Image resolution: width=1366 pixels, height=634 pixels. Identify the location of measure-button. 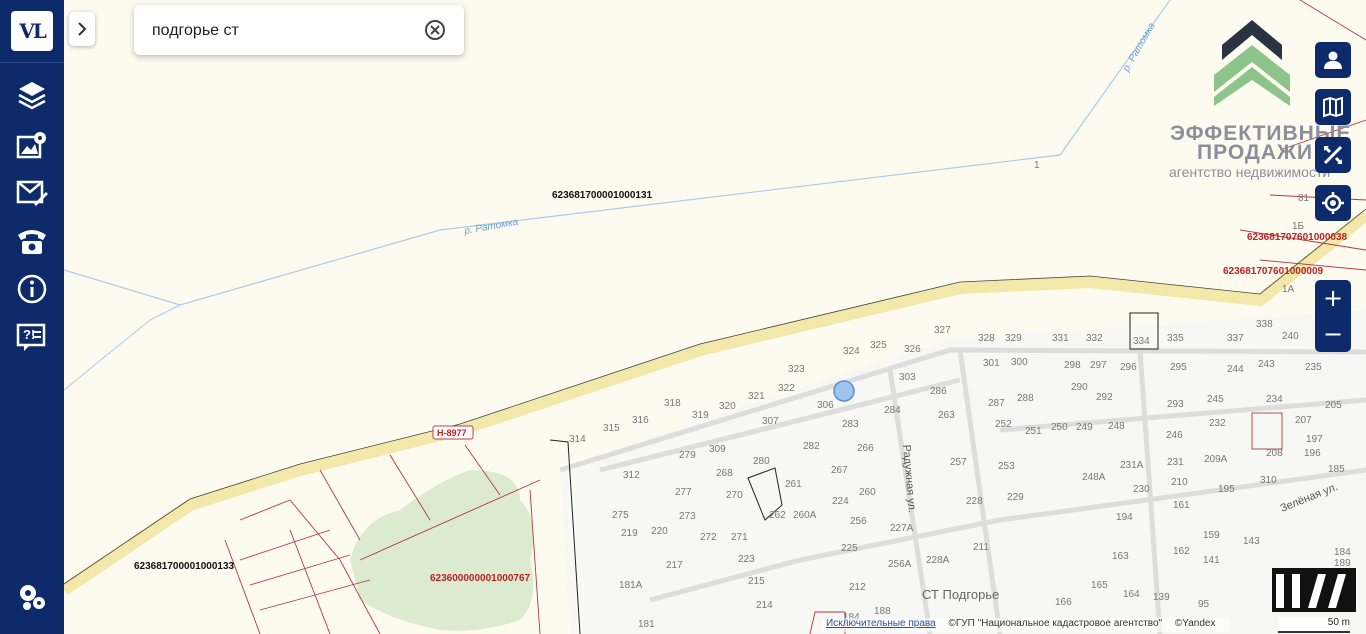
(1333, 155).